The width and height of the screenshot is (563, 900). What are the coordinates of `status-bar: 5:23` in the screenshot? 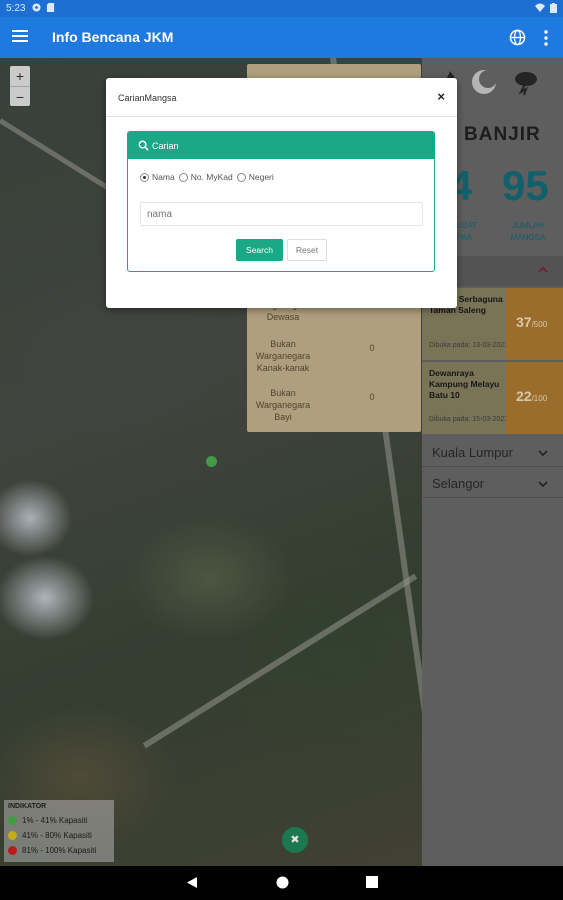 It's located at (281, 8).